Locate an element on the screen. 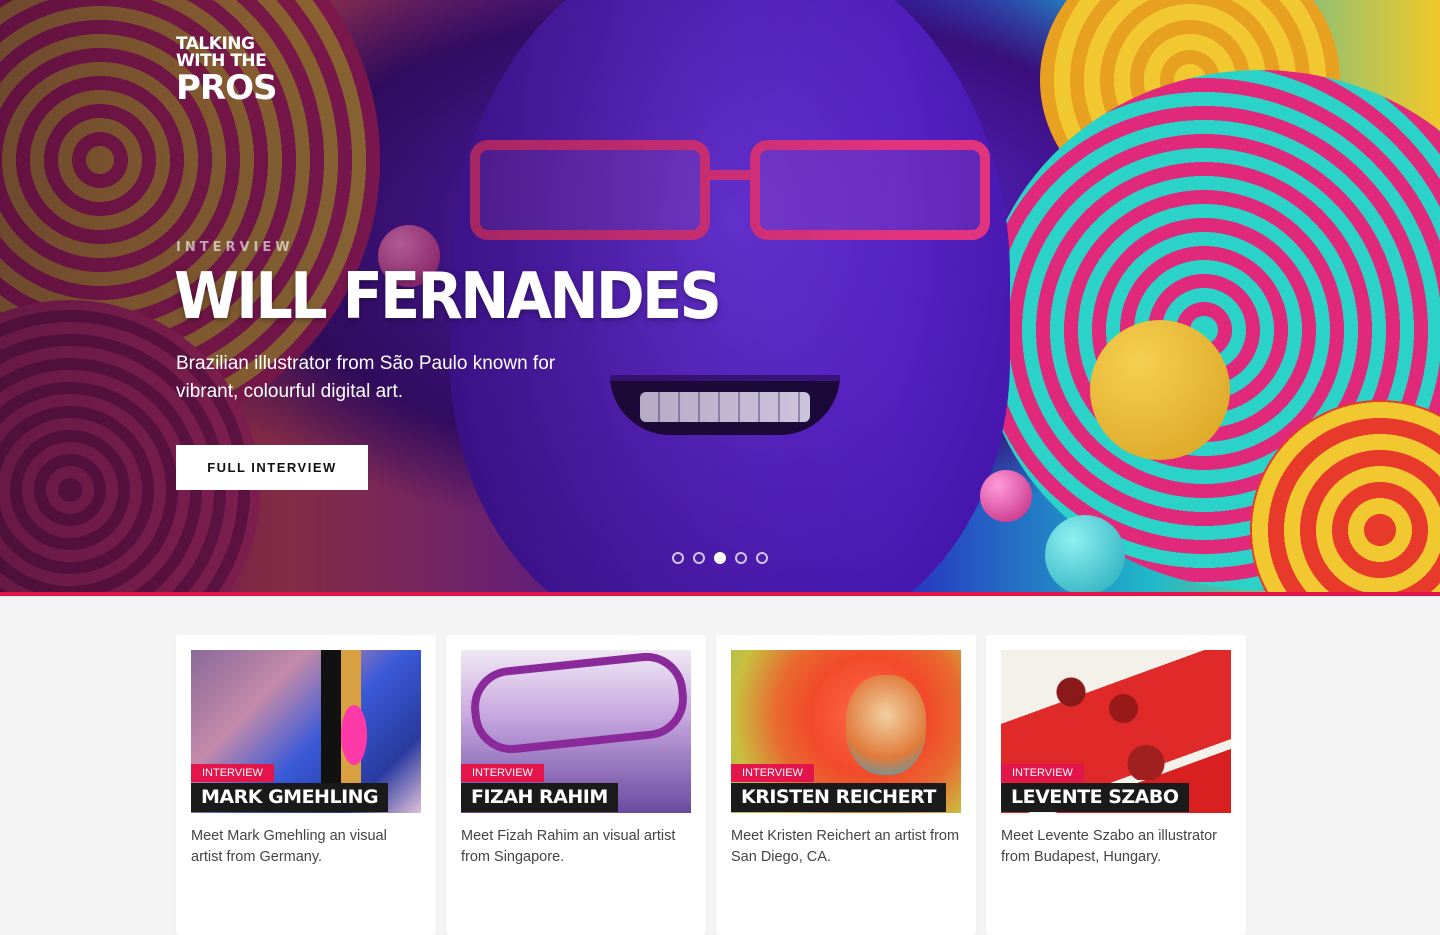 The width and height of the screenshot is (1440, 935). card-thumbnail: INTERVIEW KRISTEN REICHERT is located at coordinates (846, 731).